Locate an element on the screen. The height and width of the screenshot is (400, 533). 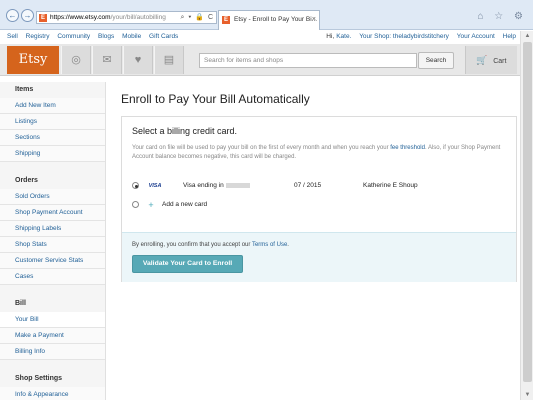
card-heading: Select a billing credit card. is located at coordinates (185, 131).